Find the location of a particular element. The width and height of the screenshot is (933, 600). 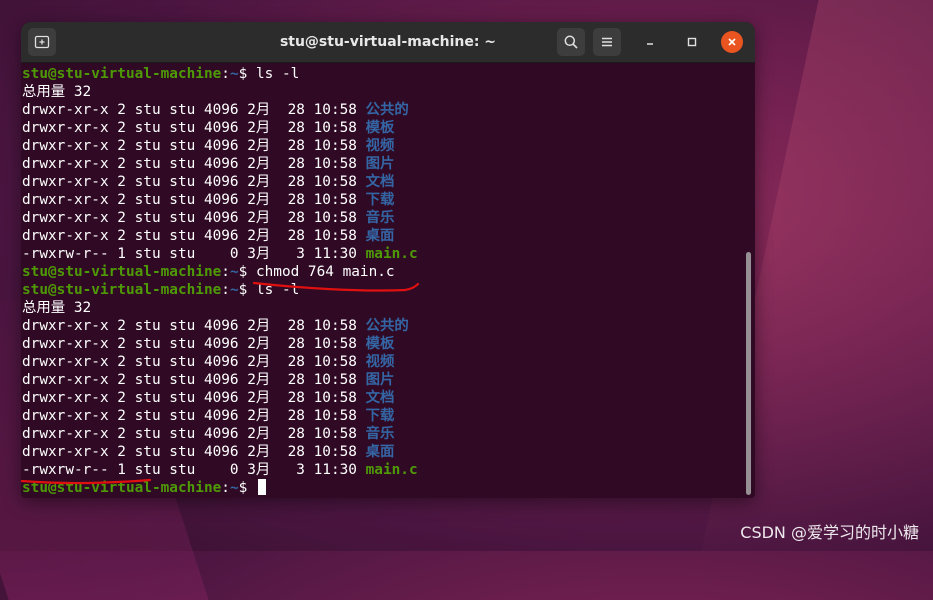

annotation-layer is located at coordinates (220, 383).